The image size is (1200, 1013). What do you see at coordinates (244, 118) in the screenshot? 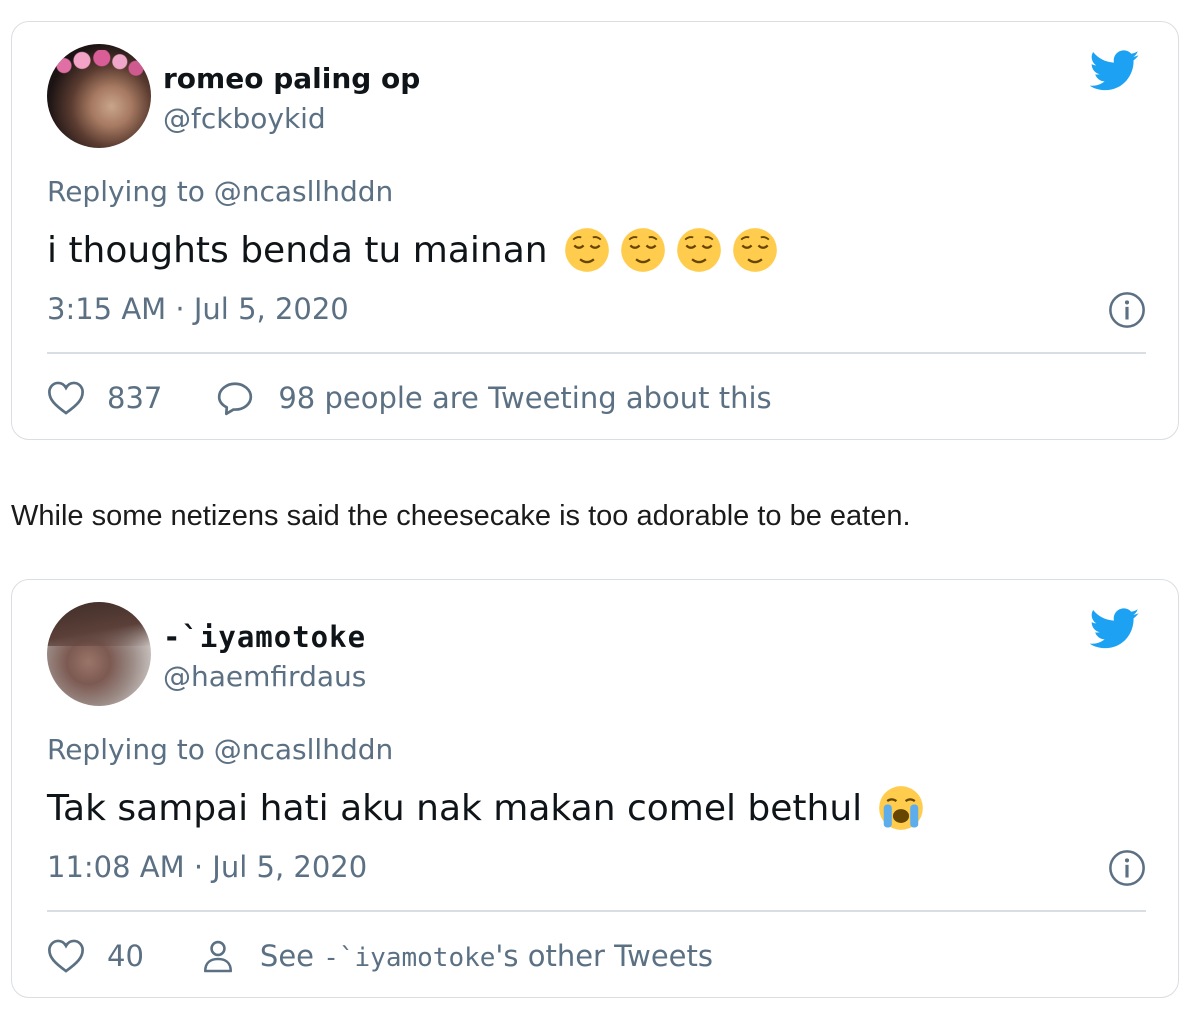
I see `user-handle: @fckboykid` at bounding box center [244, 118].